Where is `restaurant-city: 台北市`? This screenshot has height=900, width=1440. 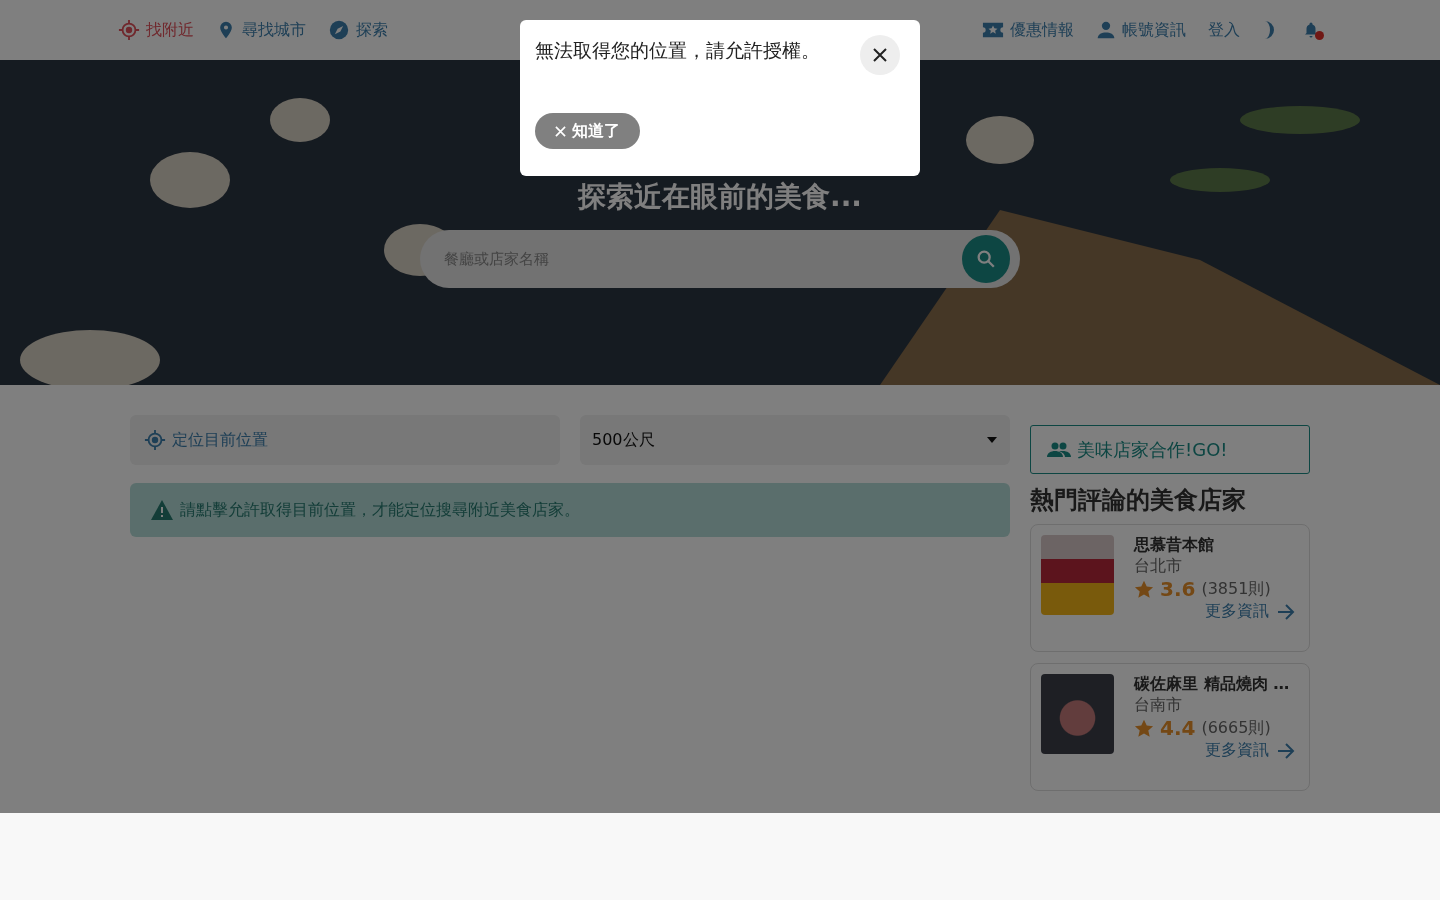
restaurant-city: 台北市 is located at coordinates (1158, 566).